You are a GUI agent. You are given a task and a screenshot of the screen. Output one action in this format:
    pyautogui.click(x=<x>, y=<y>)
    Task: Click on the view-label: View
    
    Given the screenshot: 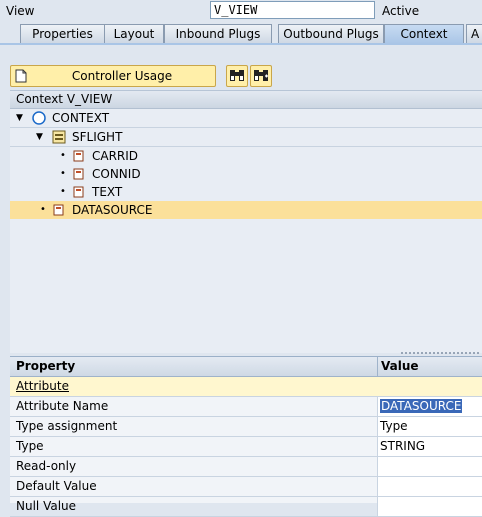 What is the action you would take?
    pyautogui.click(x=20, y=11)
    